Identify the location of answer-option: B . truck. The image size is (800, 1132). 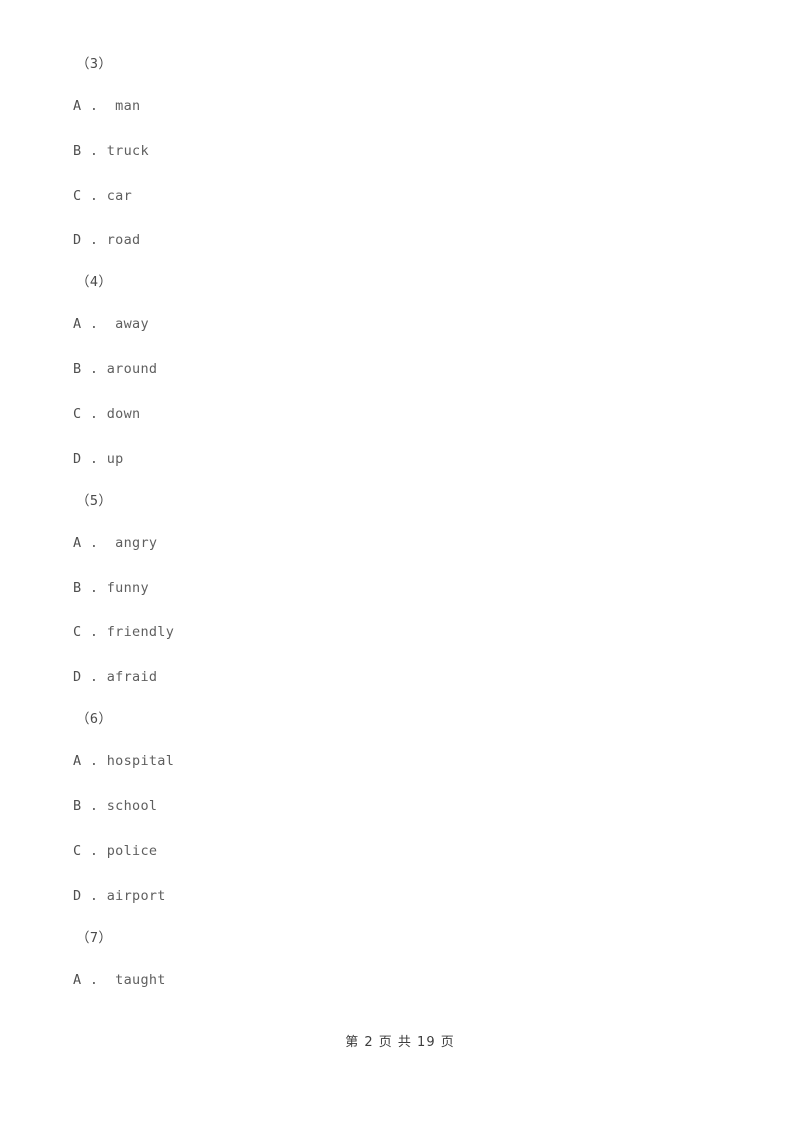
(111, 151).